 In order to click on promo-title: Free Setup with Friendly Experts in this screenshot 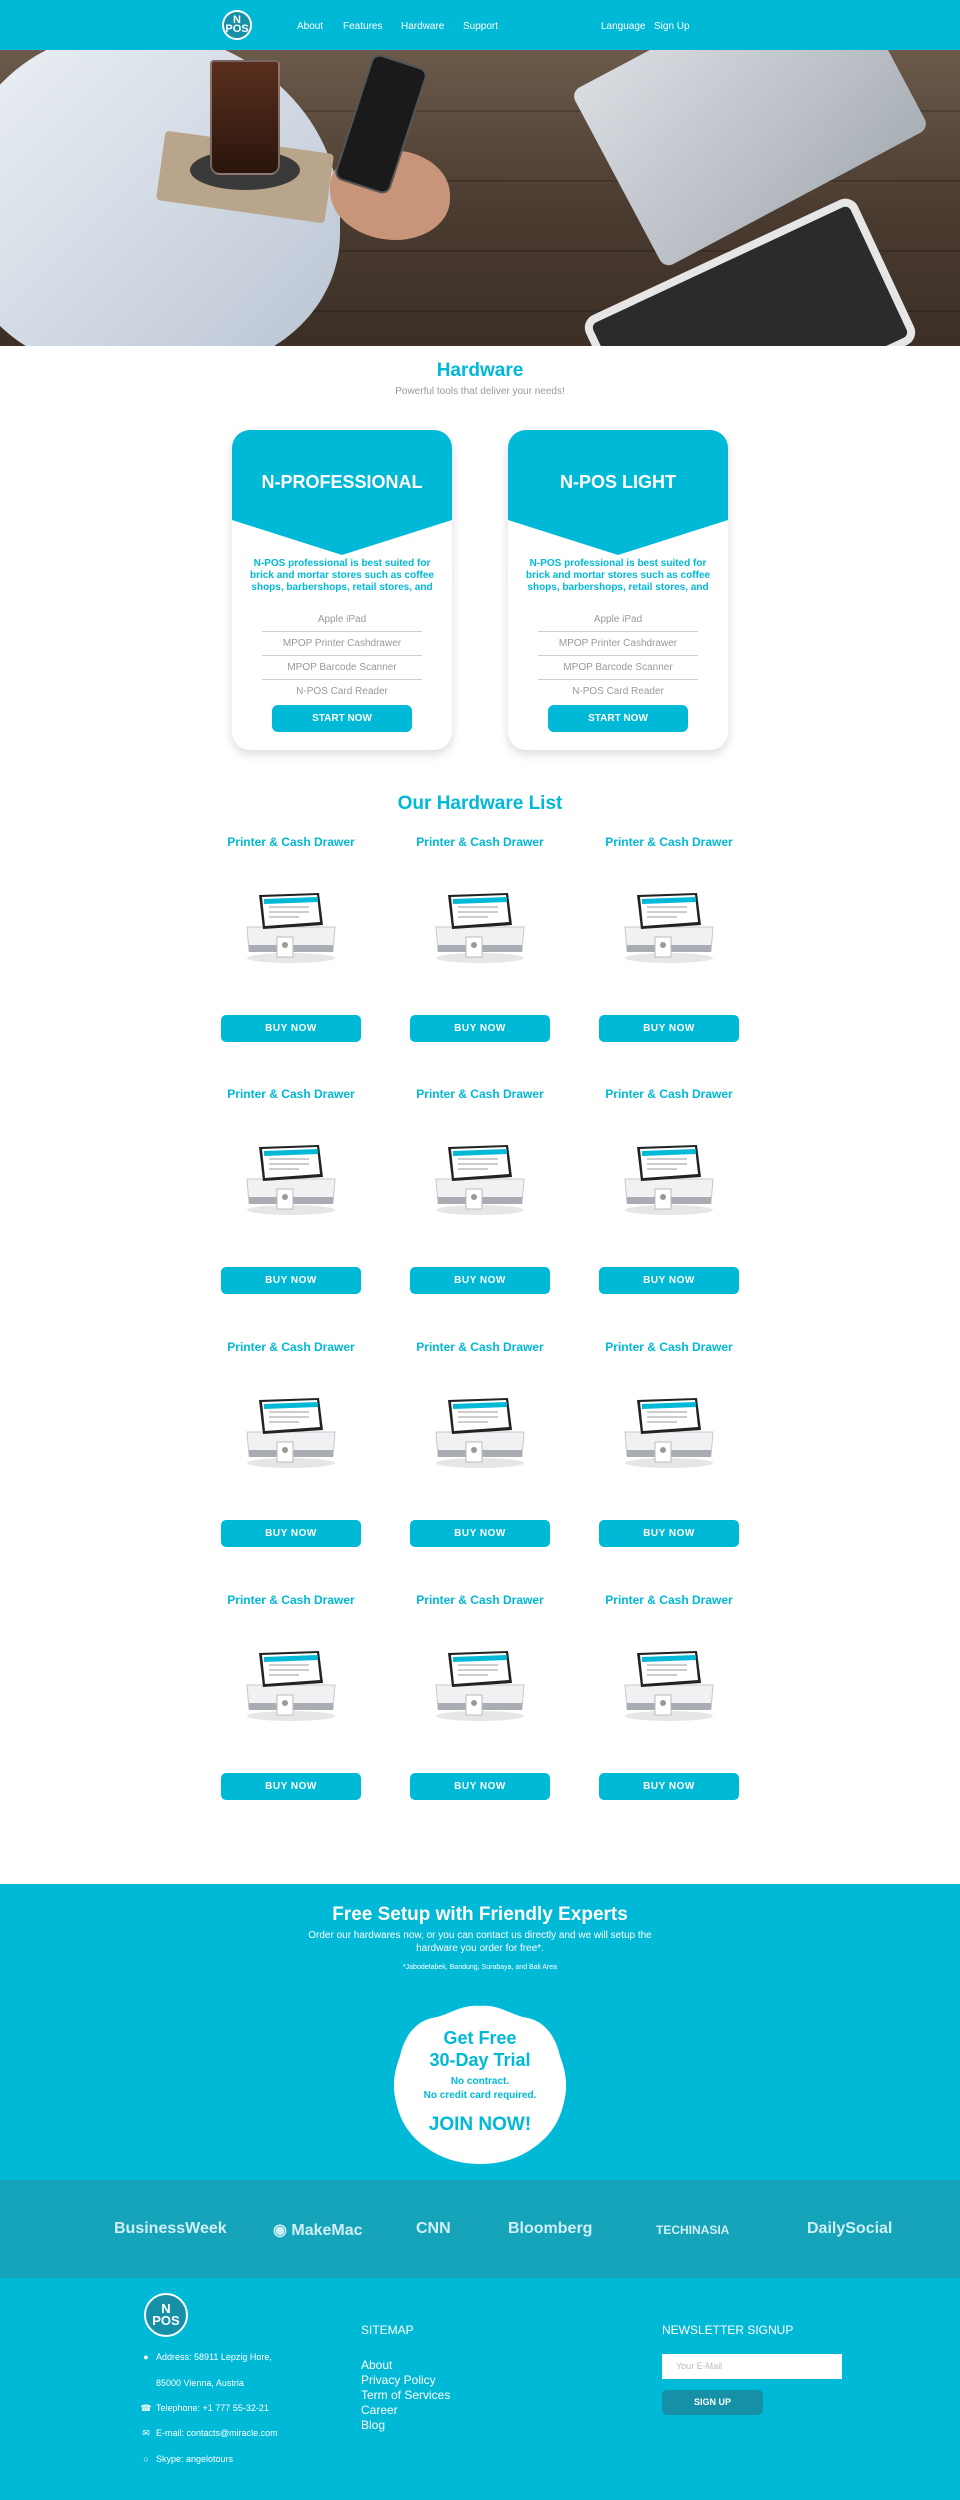, I will do `click(480, 1914)`.